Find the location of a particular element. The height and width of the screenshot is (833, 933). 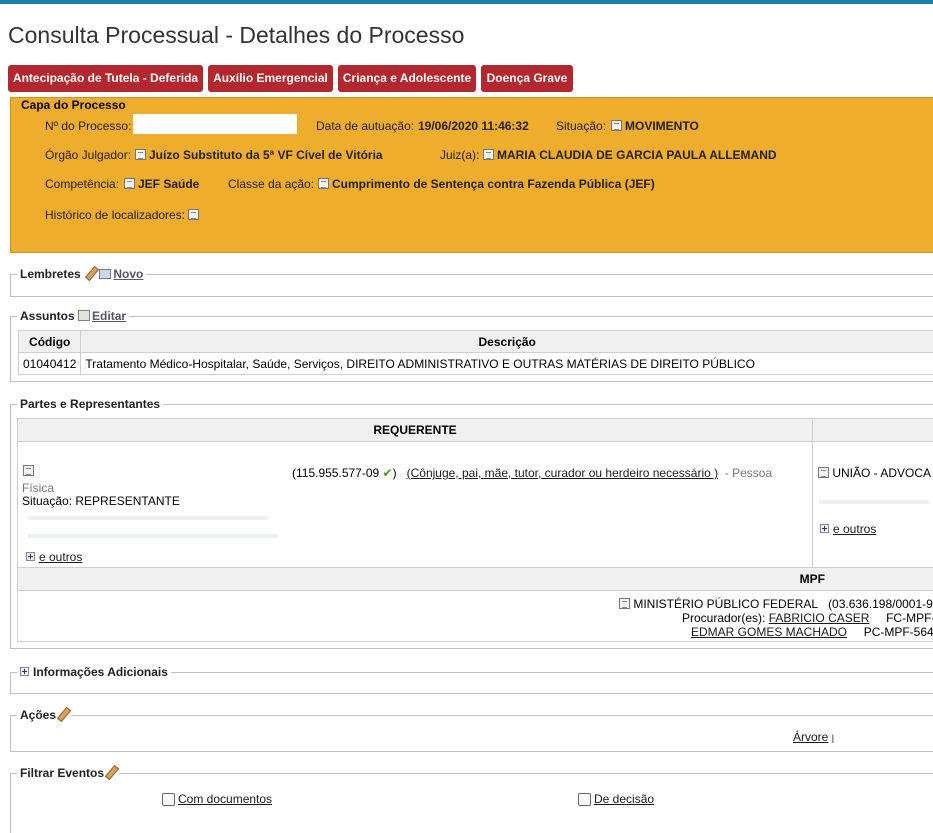

classe-acao-label: Classe da ação: is located at coordinates (271, 184).